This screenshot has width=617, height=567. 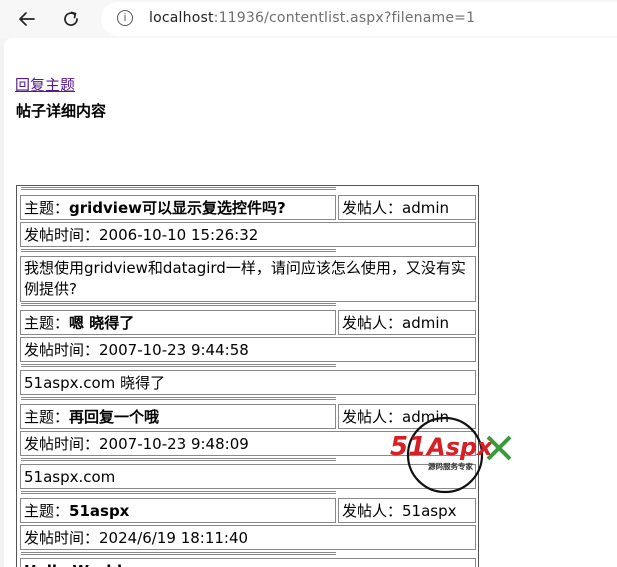 I want to click on back-button, so click(x=27, y=19).